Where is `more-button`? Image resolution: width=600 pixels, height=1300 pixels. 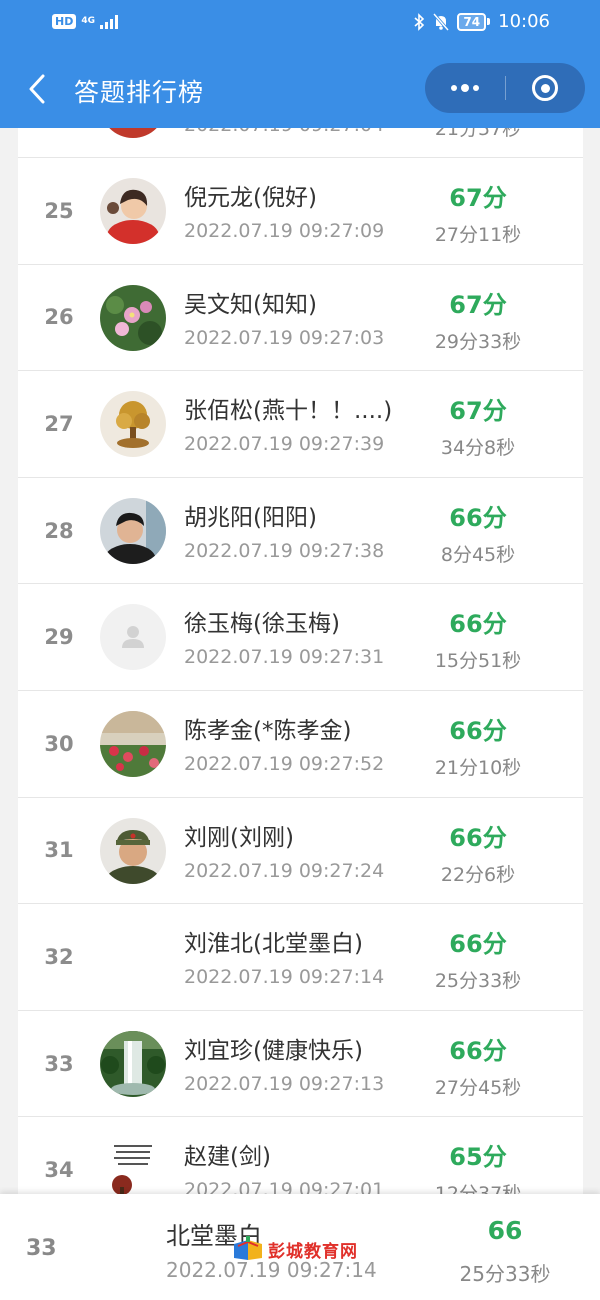
more-button is located at coordinates (465, 88).